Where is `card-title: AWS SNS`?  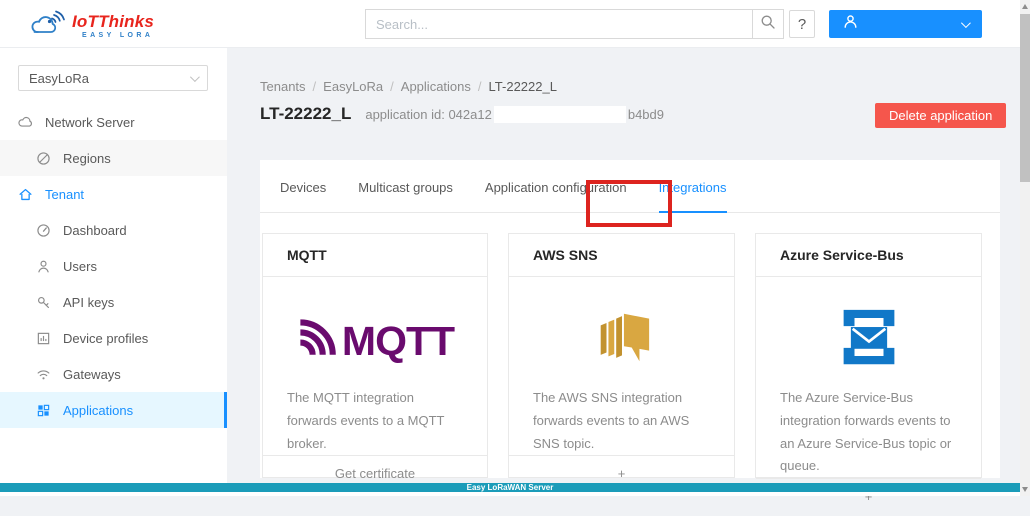
card-title: AWS SNS is located at coordinates (621, 255).